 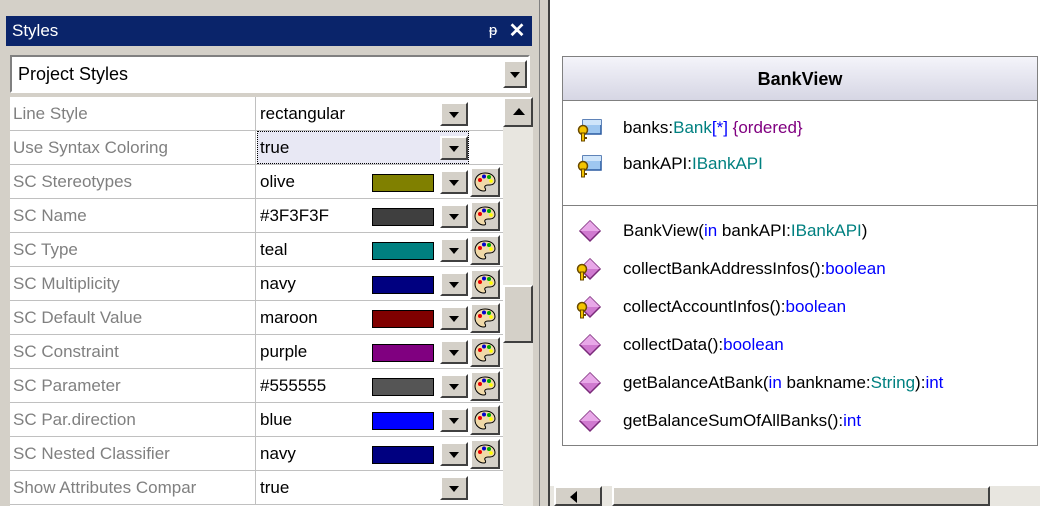 I want to click on styles-scope-select: Project Styles, so click(x=270, y=74).